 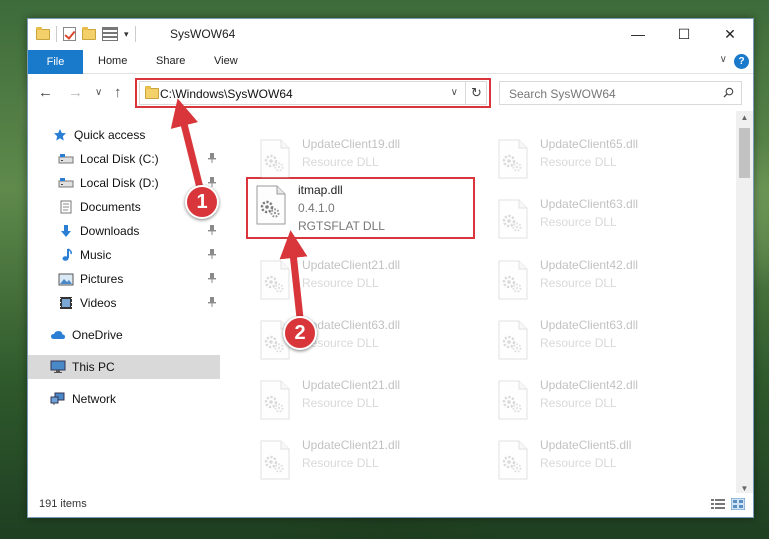 I want to click on sidebar-item-music: Music, so click(x=124, y=255).